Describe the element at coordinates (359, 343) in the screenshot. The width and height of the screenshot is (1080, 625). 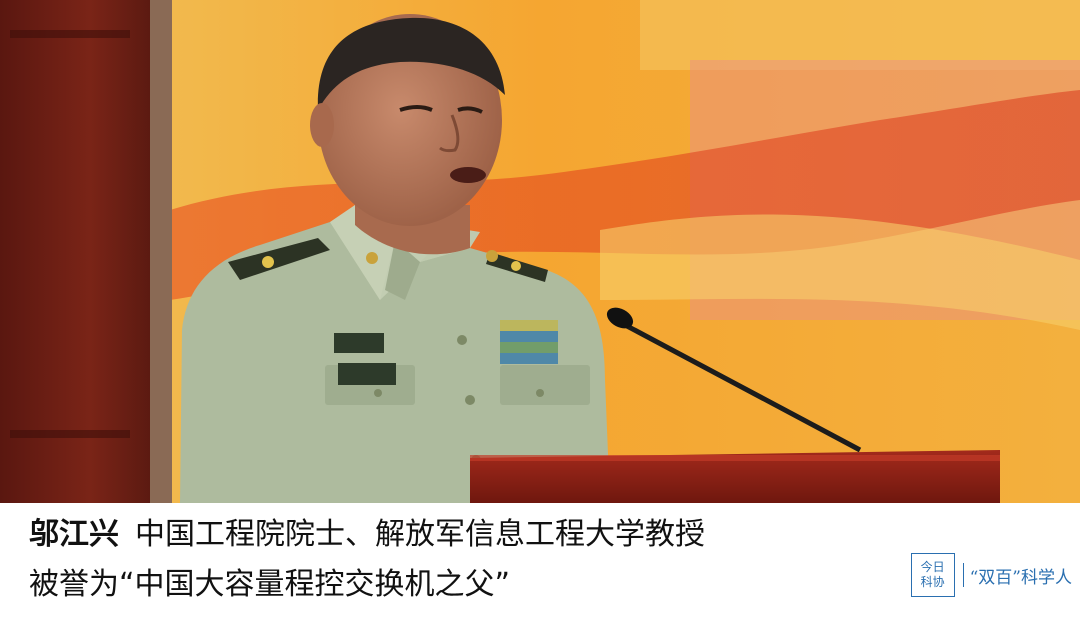
I see `rank-badge` at that location.